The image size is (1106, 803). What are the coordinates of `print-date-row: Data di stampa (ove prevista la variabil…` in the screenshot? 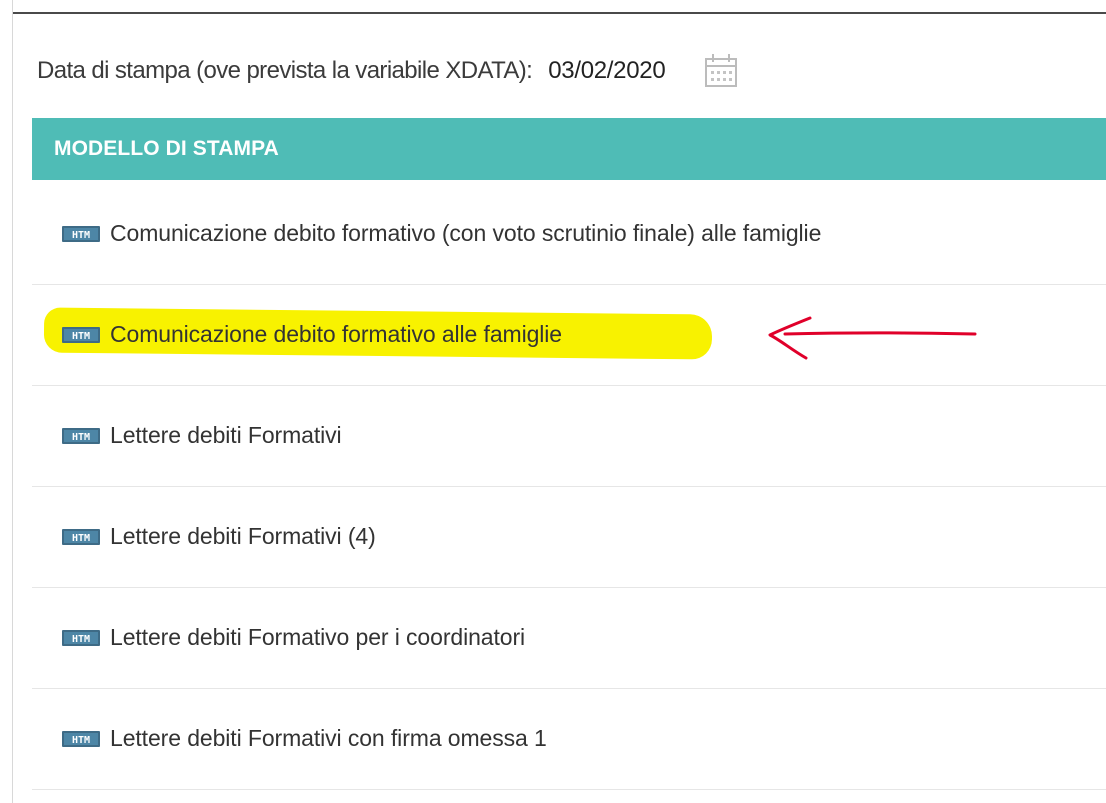 It's located at (389, 71).